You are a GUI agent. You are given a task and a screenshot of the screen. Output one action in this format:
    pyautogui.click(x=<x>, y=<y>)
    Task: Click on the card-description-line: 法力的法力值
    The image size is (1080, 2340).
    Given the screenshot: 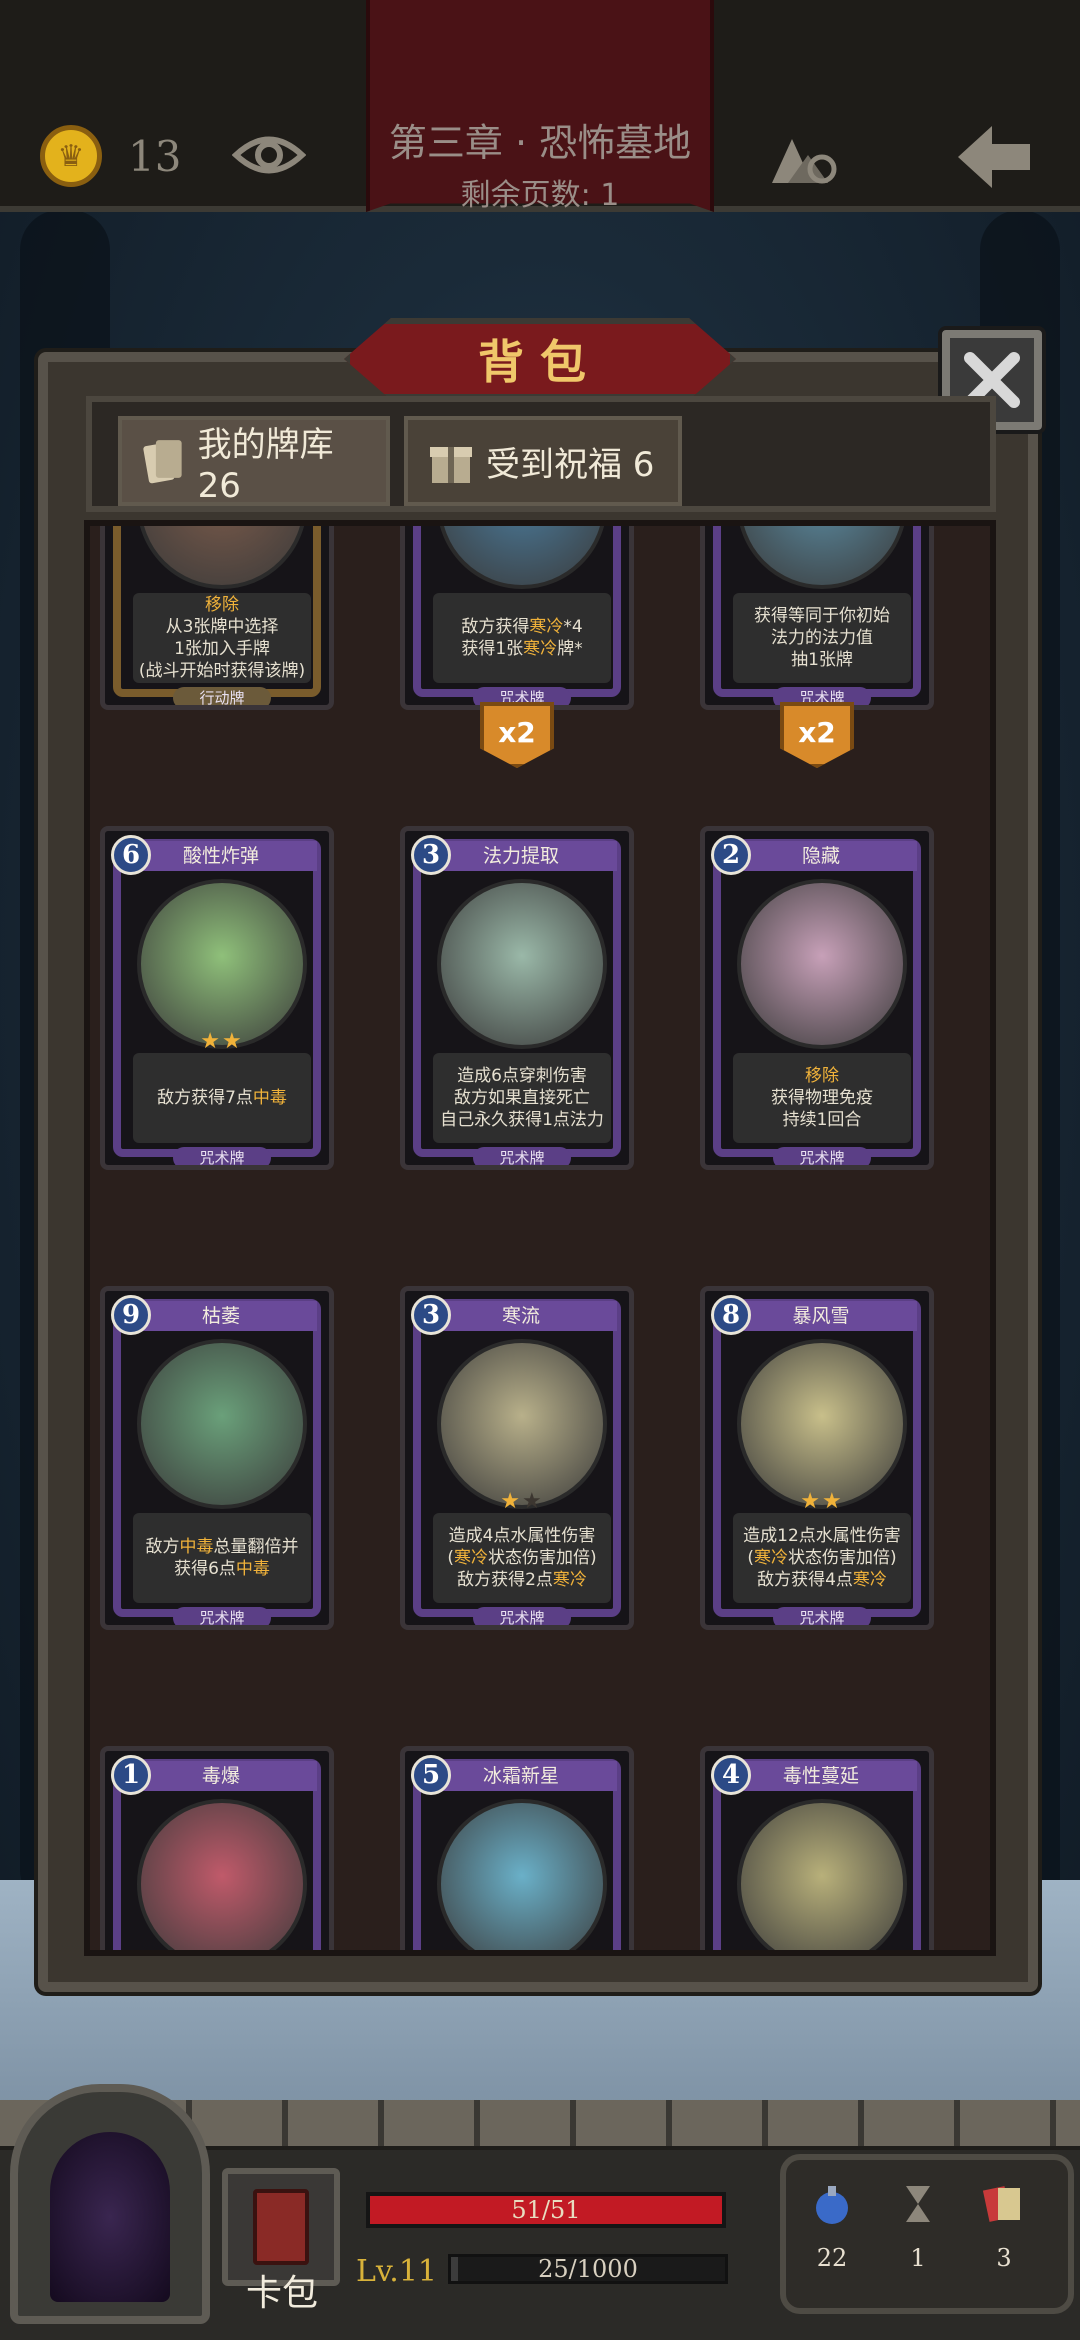 What is the action you would take?
    pyautogui.click(x=822, y=638)
    